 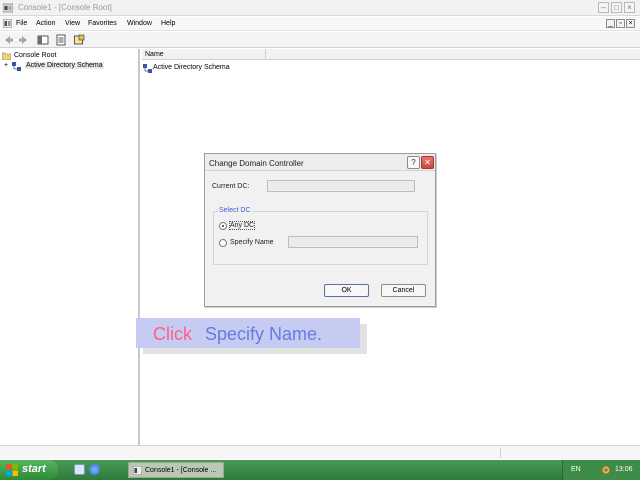 I want to click on current-dc-field, so click(x=341, y=186).